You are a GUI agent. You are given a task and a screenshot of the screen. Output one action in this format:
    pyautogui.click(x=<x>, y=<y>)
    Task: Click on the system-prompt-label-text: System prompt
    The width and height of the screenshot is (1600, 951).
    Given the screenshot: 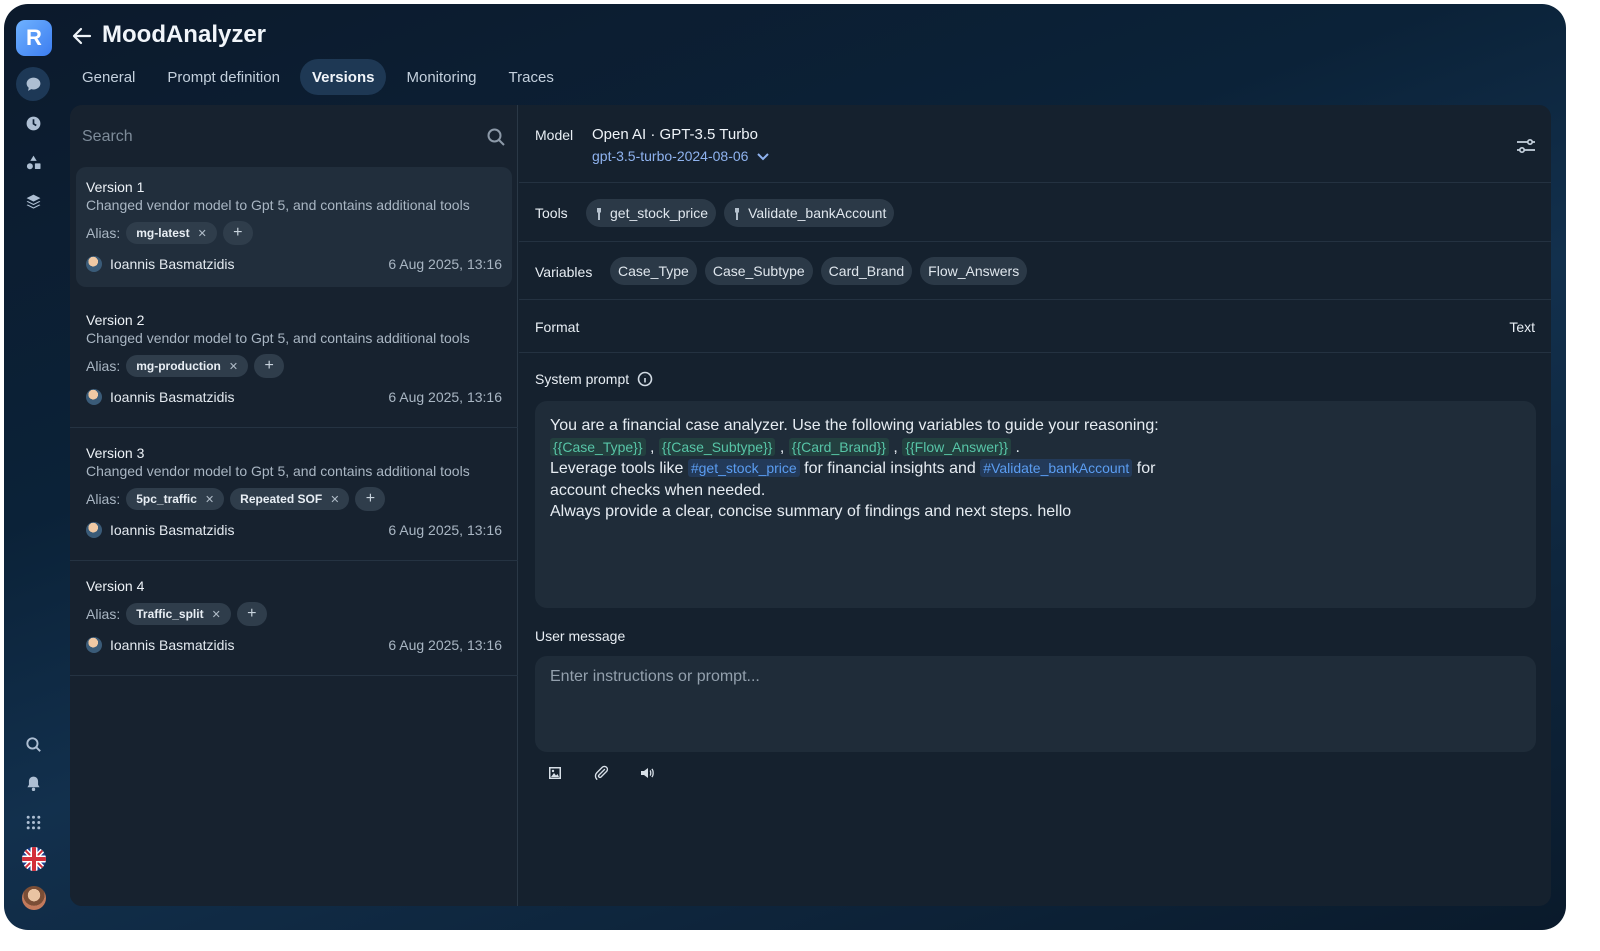 What is the action you would take?
    pyautogui.click(x=582, y=379)
    